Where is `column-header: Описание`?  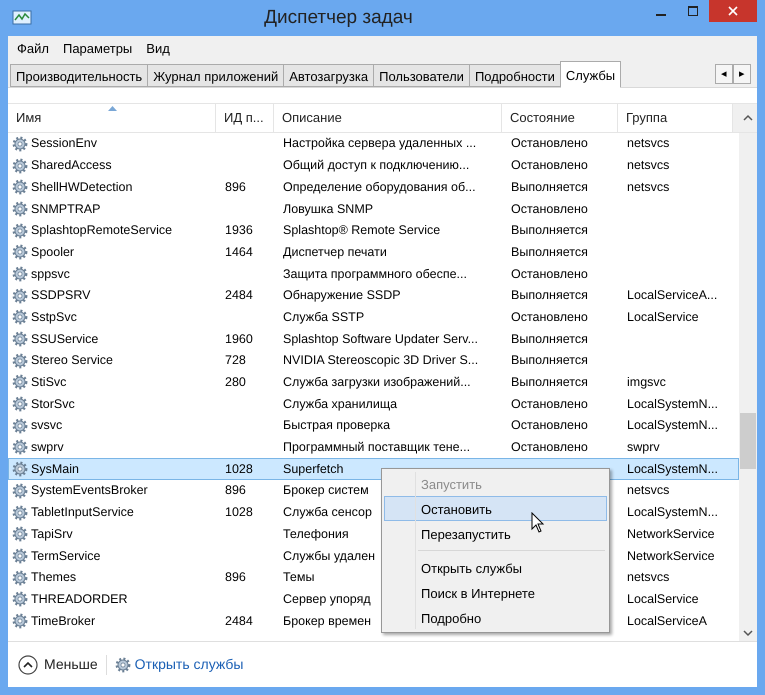
column-header: Описание is located at coordinates (388, 118).